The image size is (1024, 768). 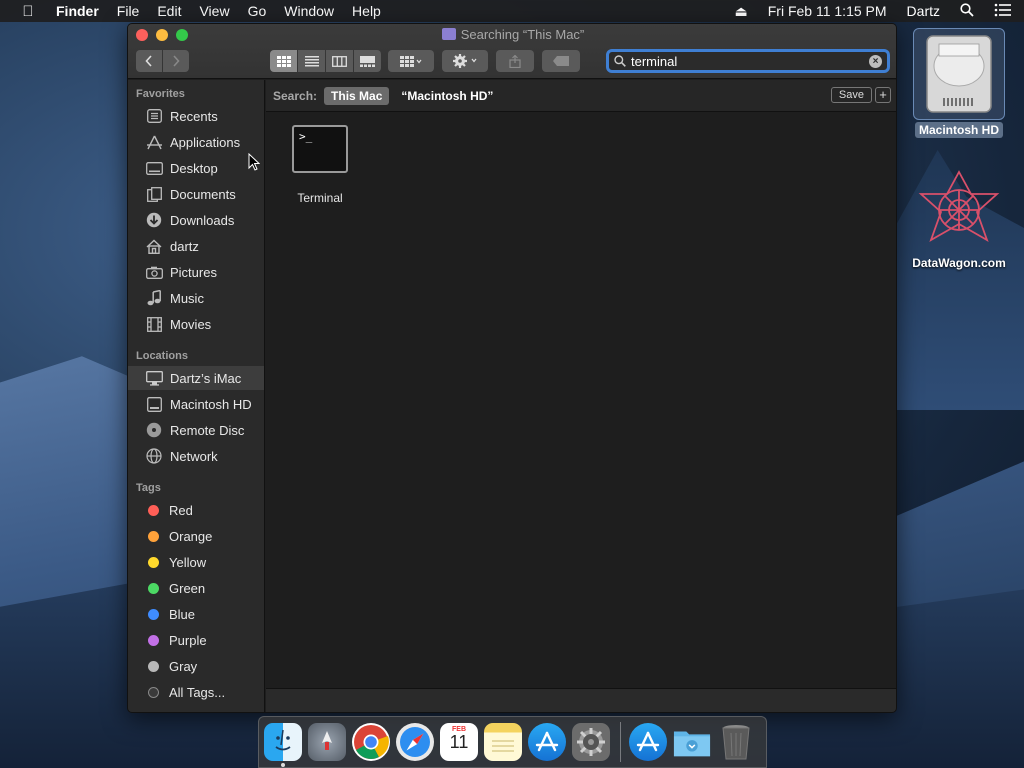 I want to click on menu-help: Help, so click(x=366, y=11).